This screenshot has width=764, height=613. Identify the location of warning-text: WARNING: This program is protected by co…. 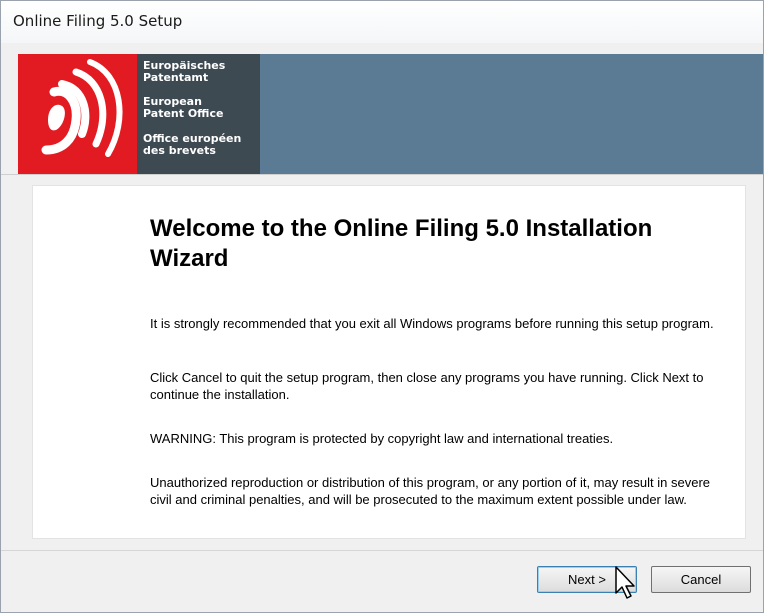
(382, 438).